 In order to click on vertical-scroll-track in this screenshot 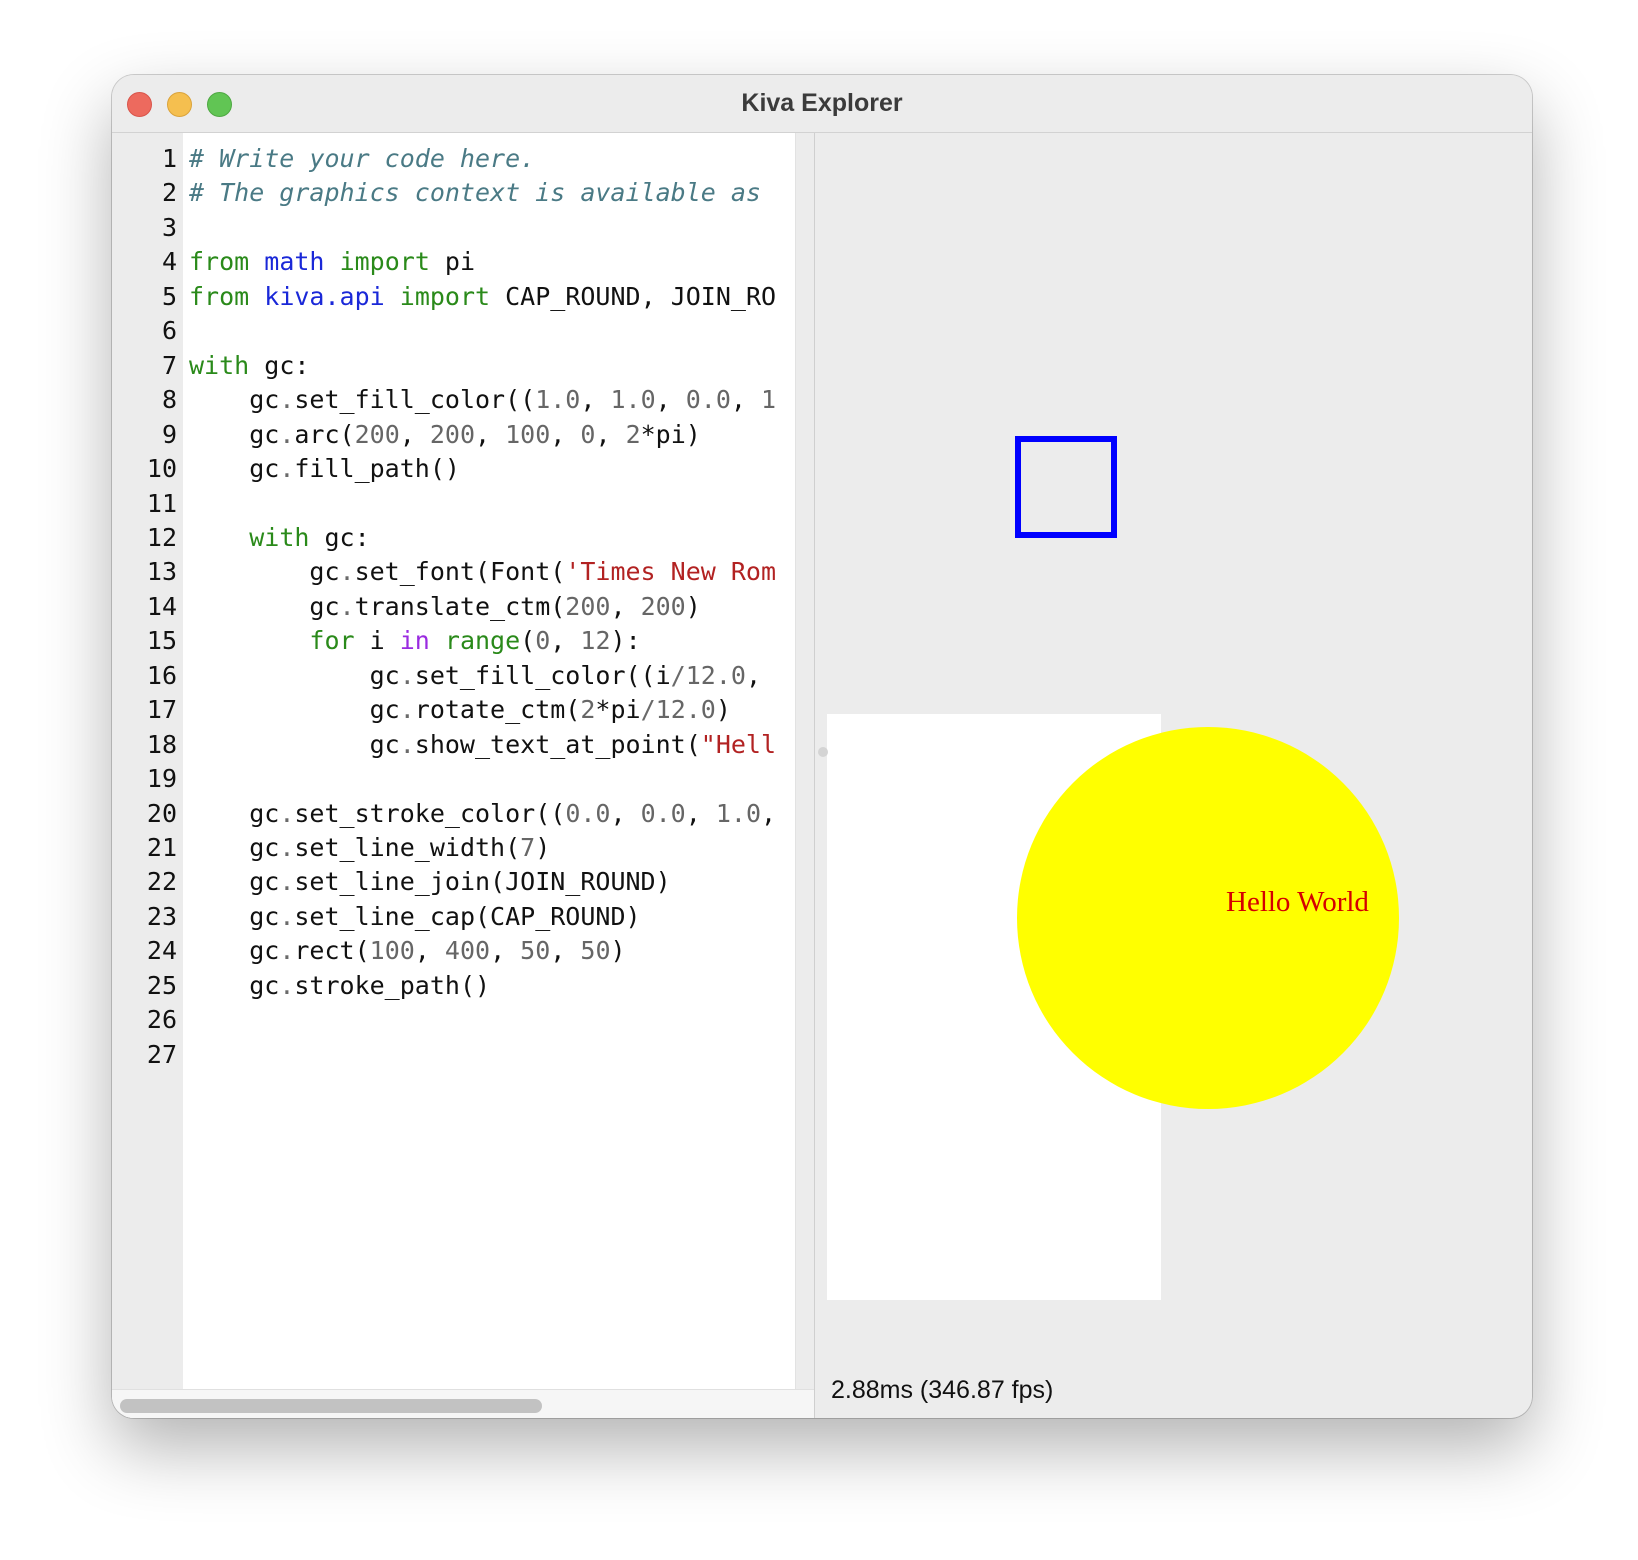, I will do `click(804, 761)`.